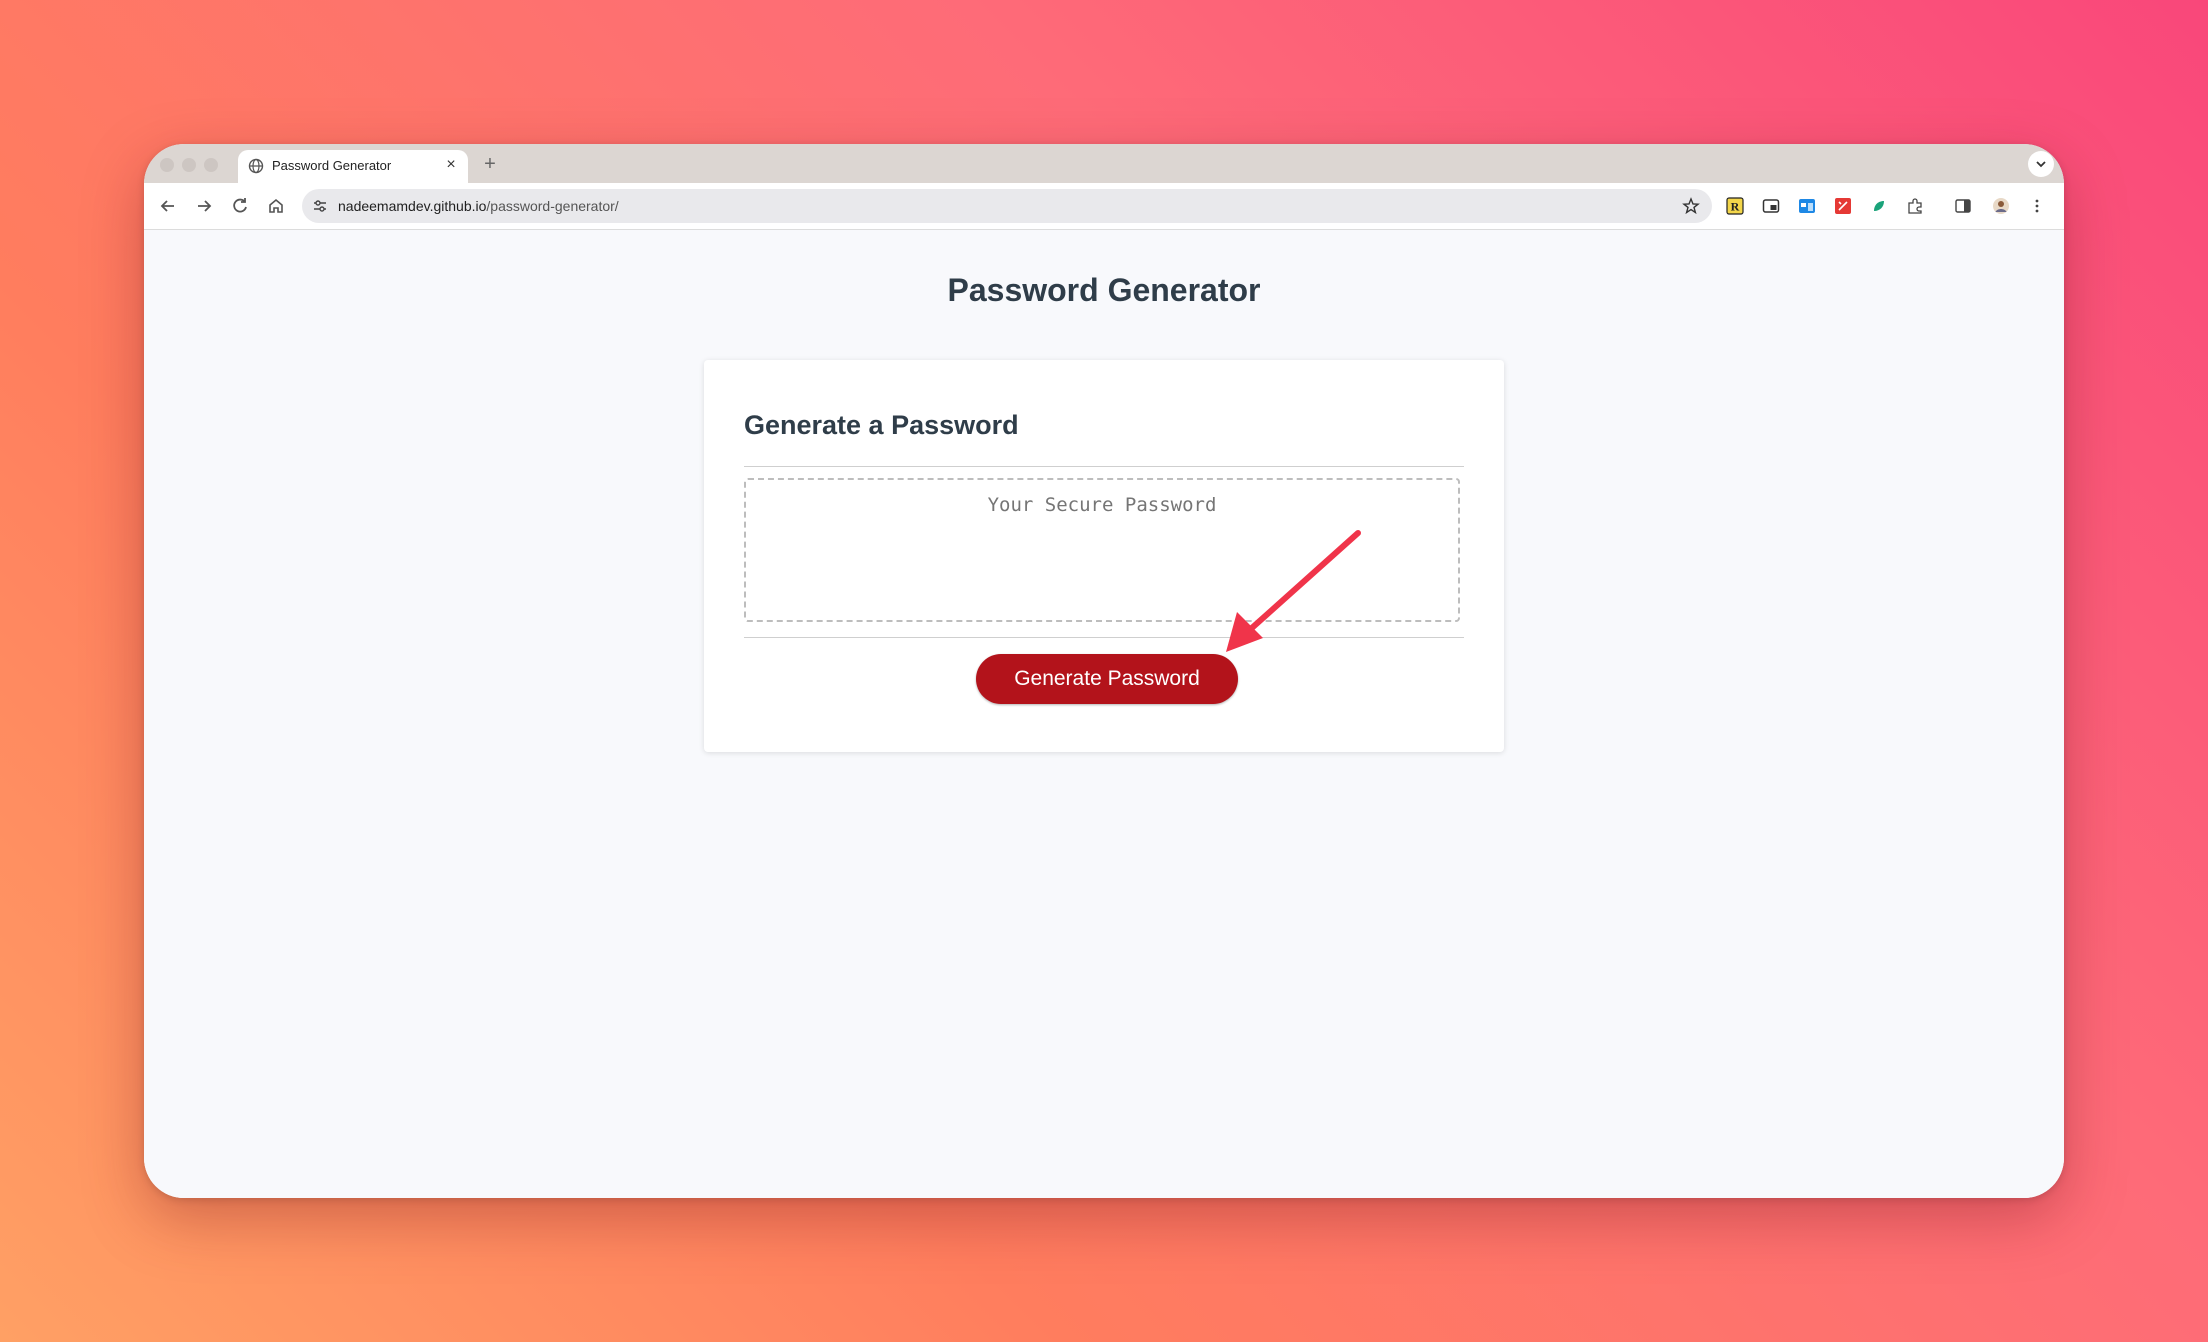 The width and height of the screenshot is (2208, 1342). Describe the element at coordinates (211, 165) in the screenshot. I see `zoom-window-button` at that location.